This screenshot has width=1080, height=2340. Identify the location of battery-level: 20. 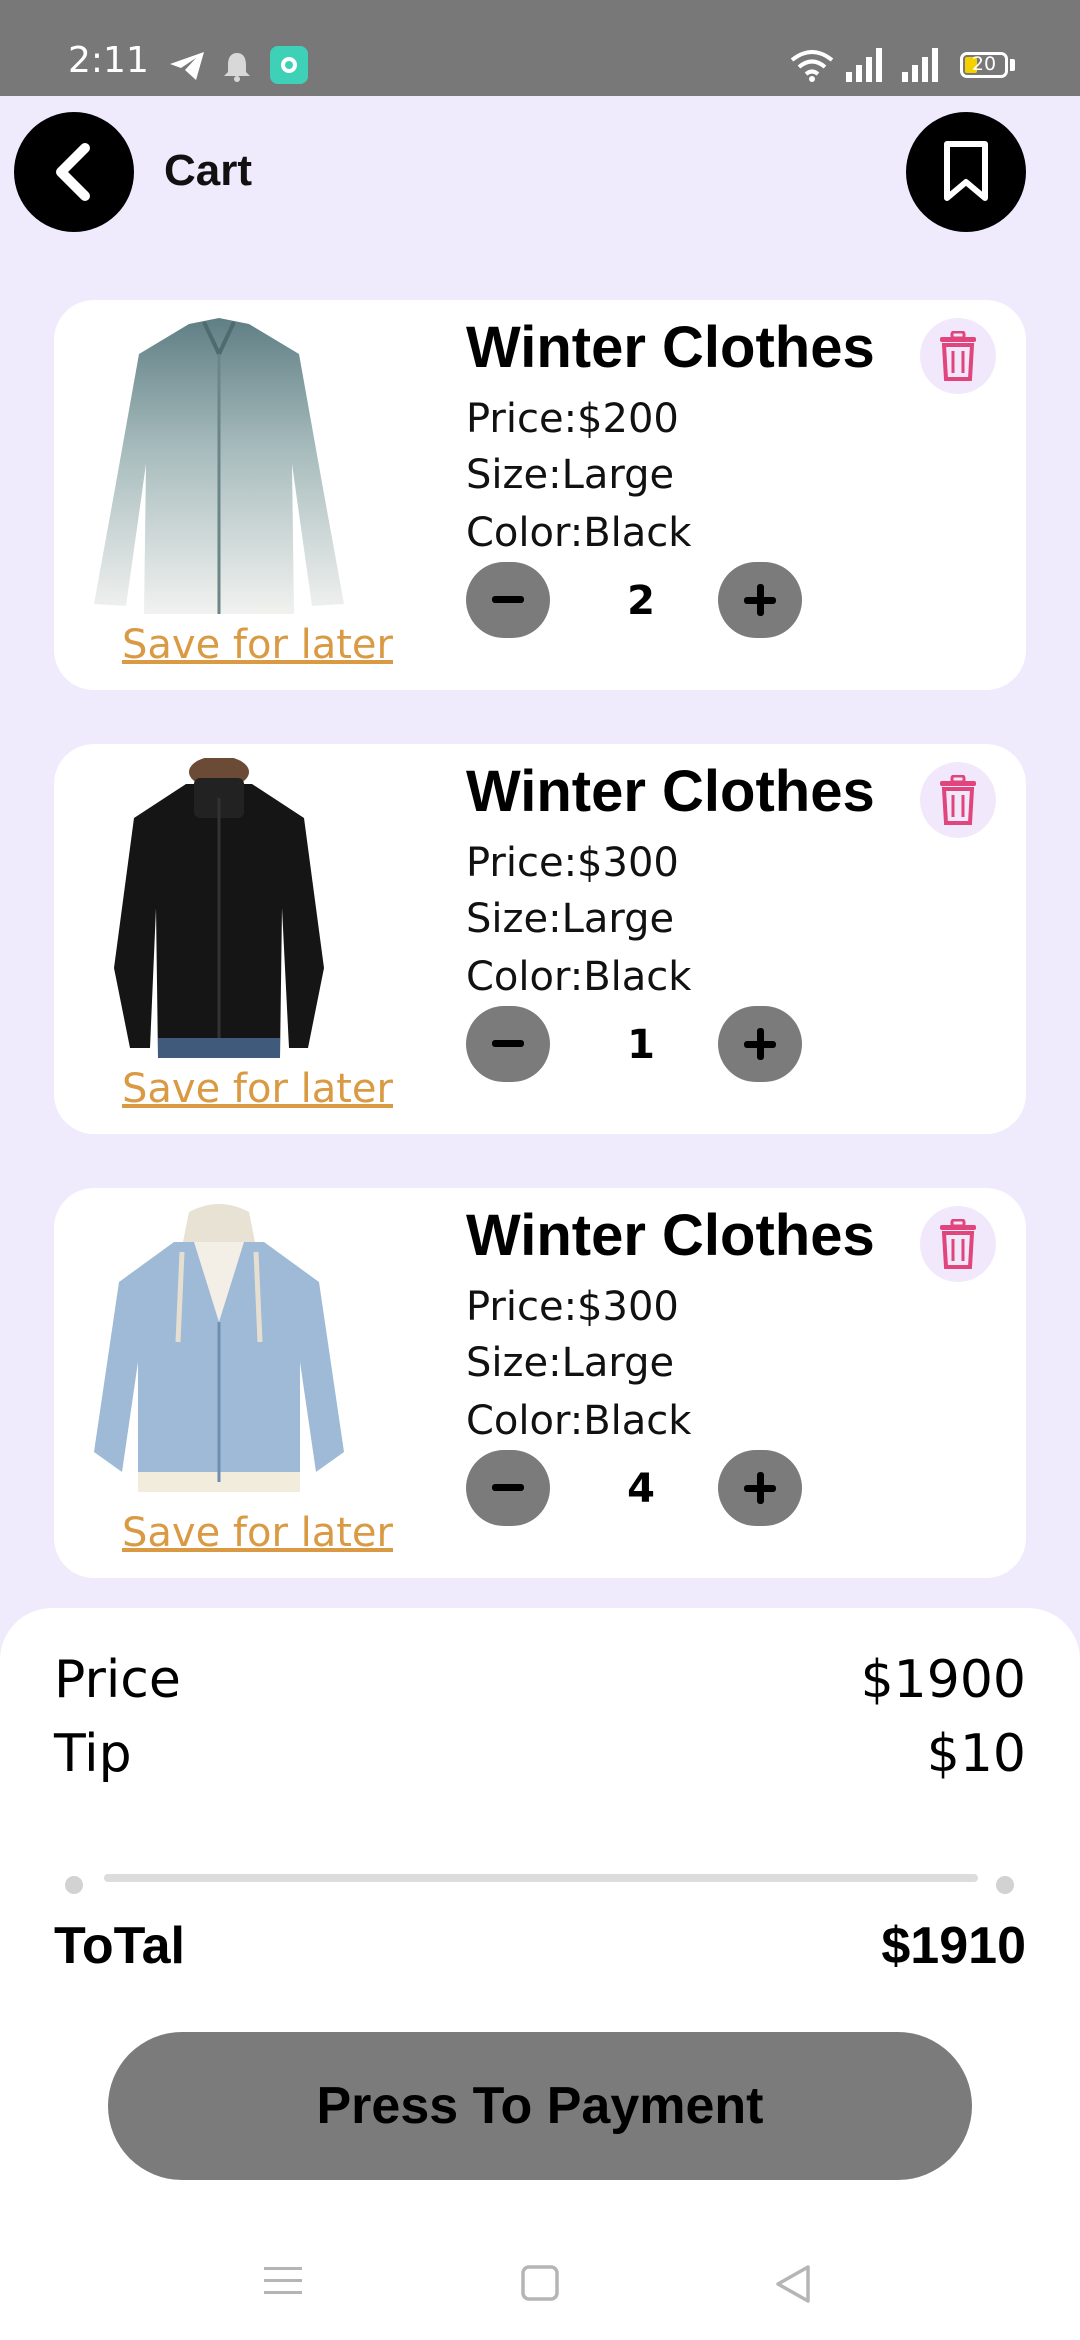
(984, 64).